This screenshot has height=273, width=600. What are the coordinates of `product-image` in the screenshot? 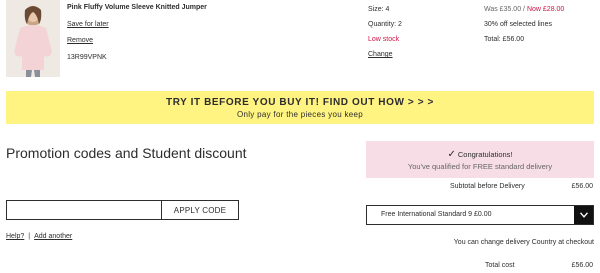 It's located at (33, 38).